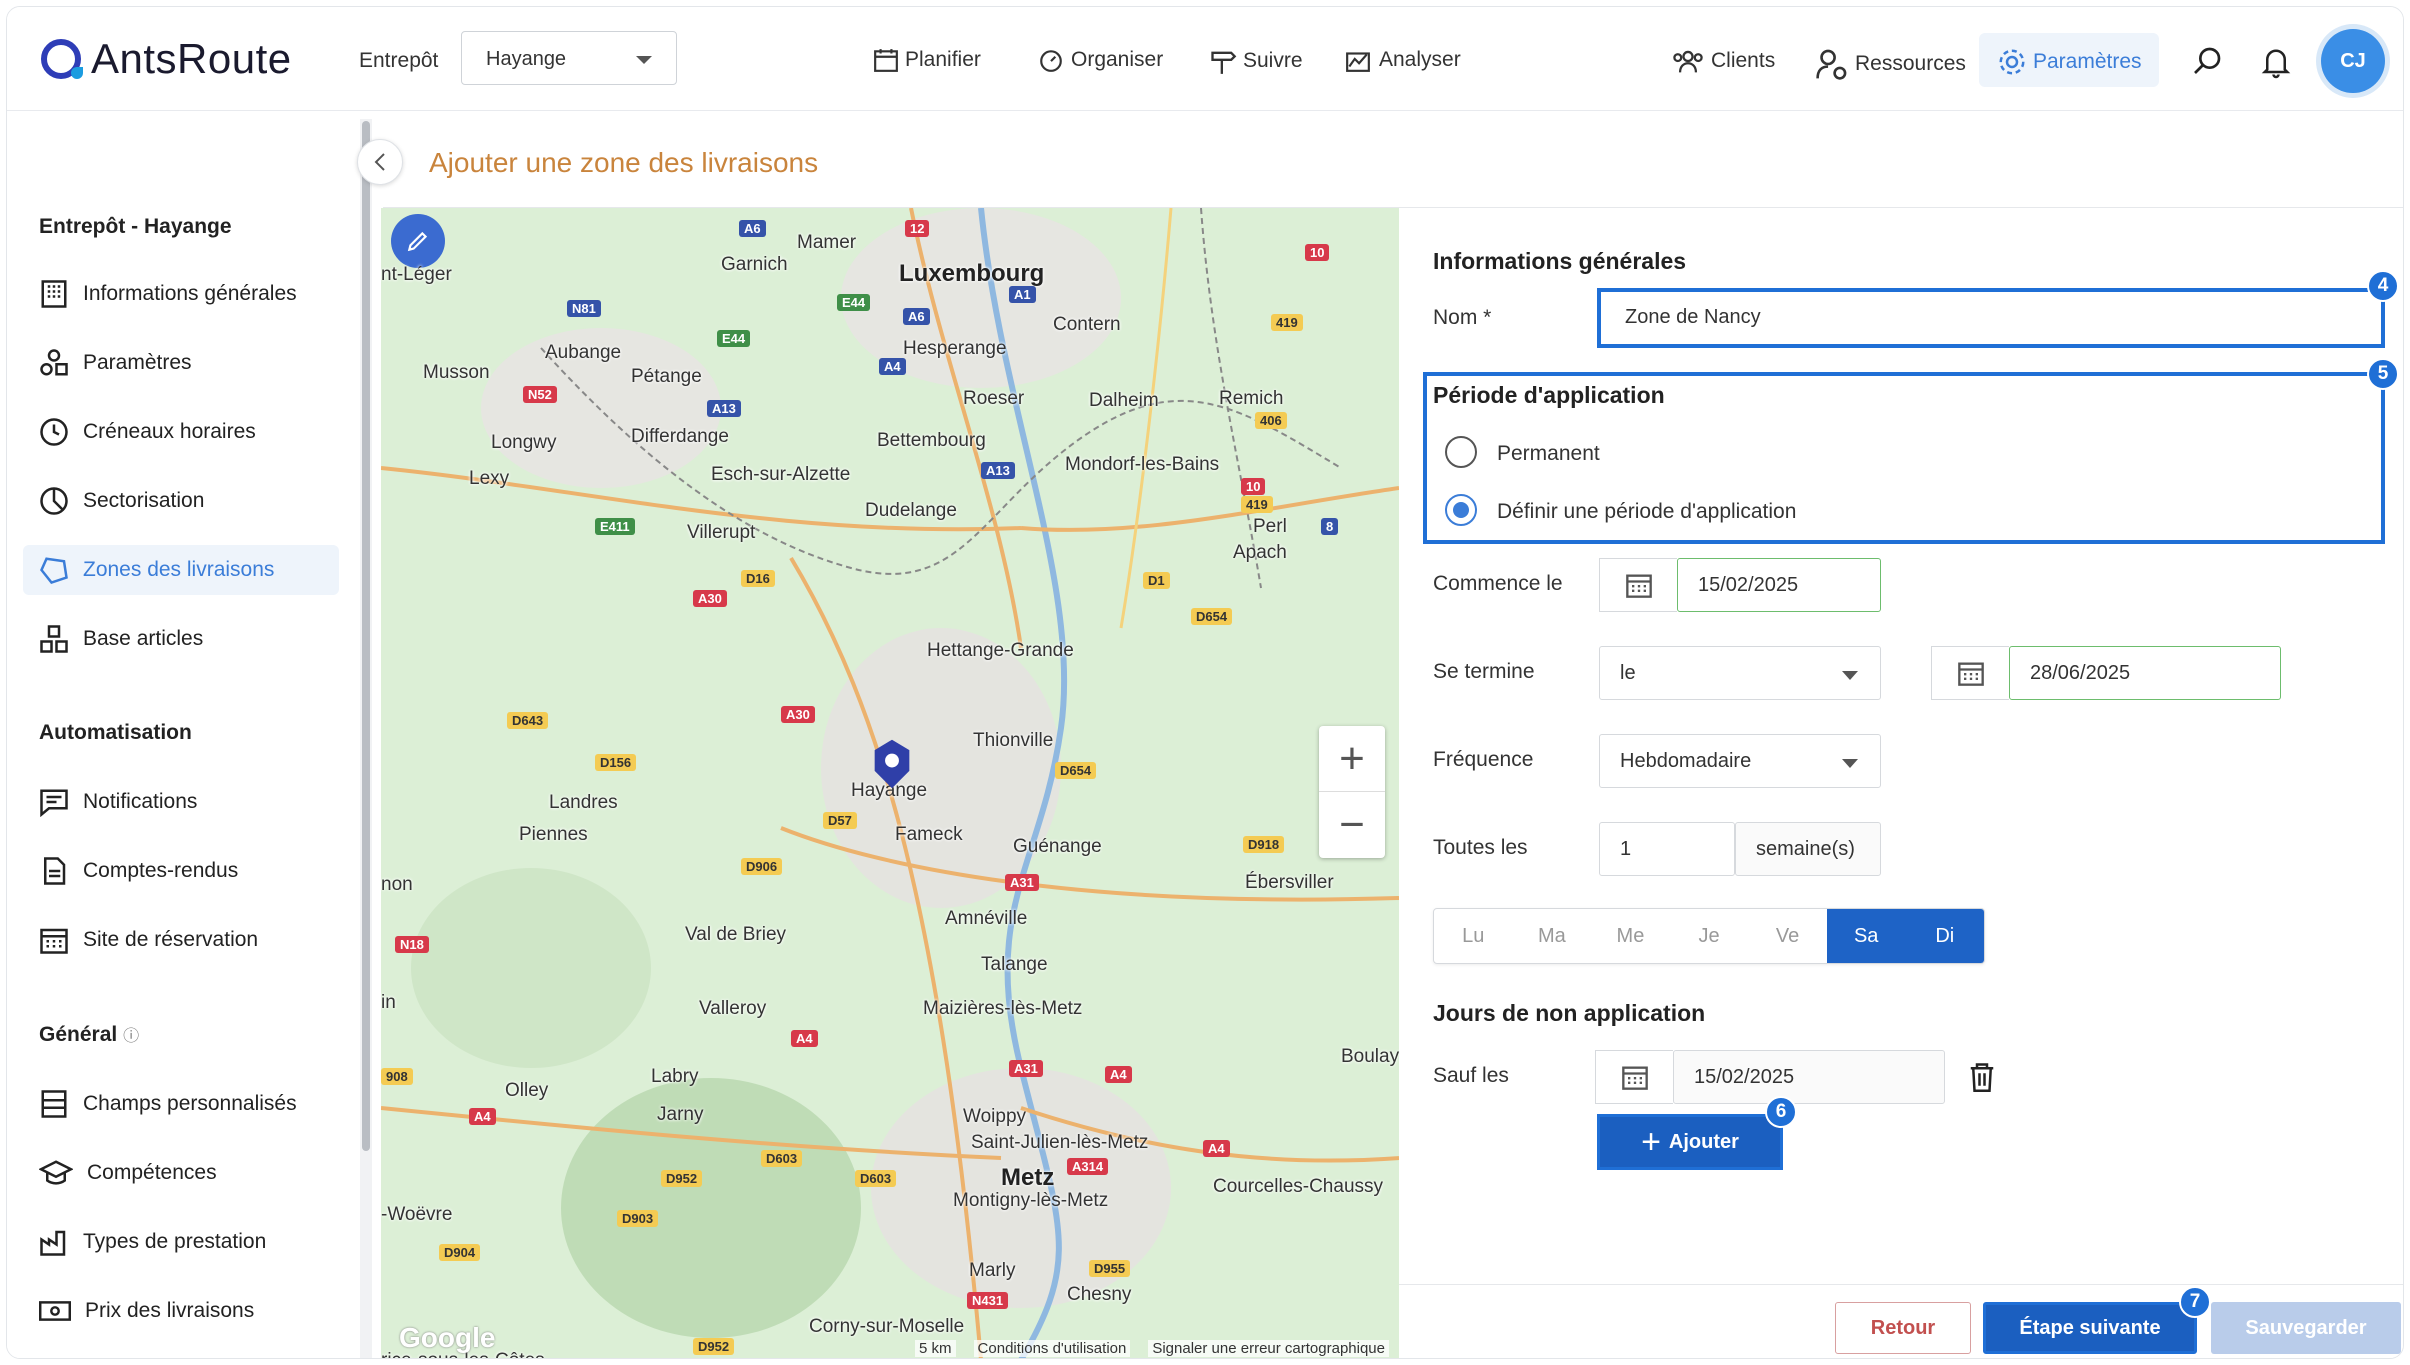  Describe the element at coordinates (1809, 1077) in the screenshot. I see `except-date-input: 15/02/2025` at that location.